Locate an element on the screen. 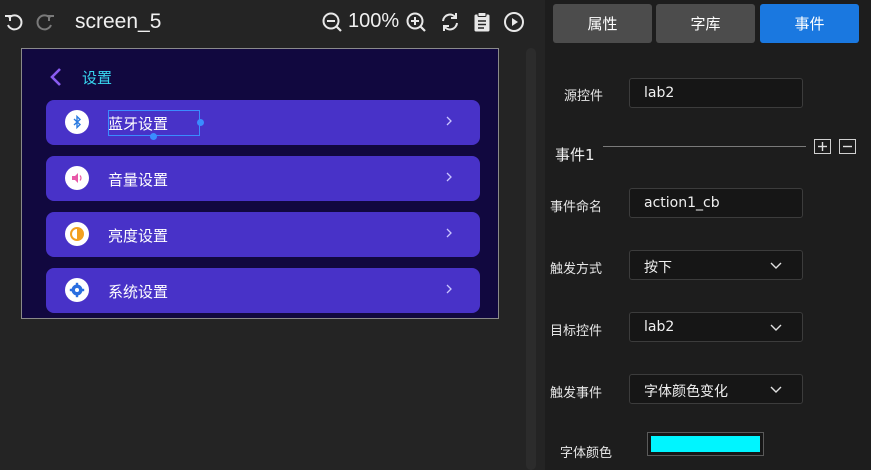 This screenshot has width=871, height=470. zoom-level: 100% is located at coordinates (374, 21).